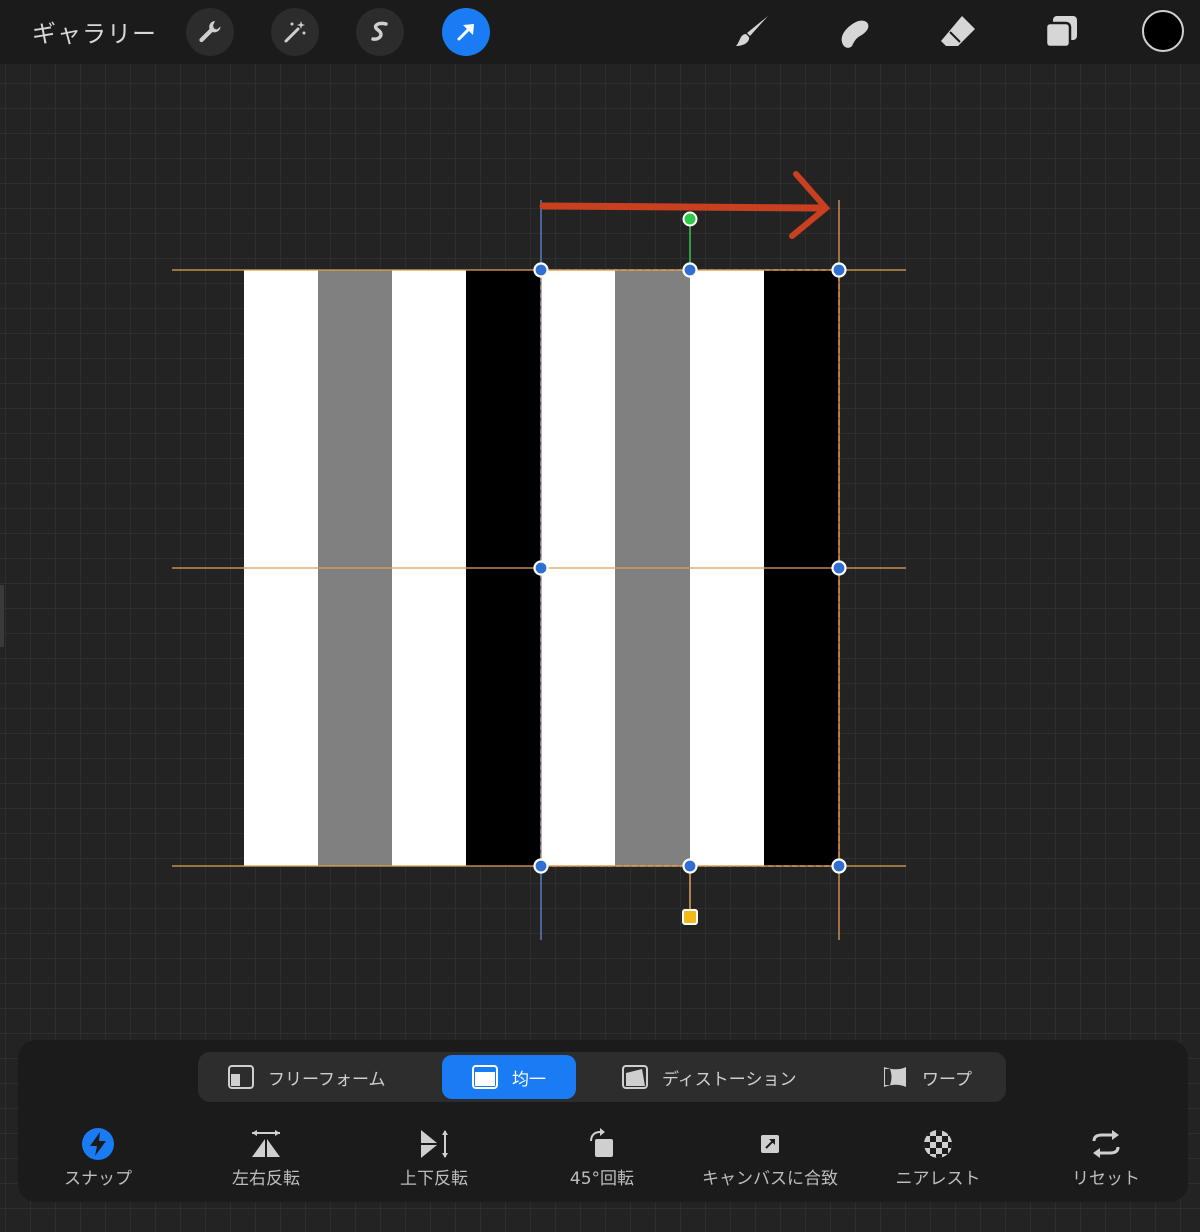  I want to click on smudge-icon, so click(855, 34).